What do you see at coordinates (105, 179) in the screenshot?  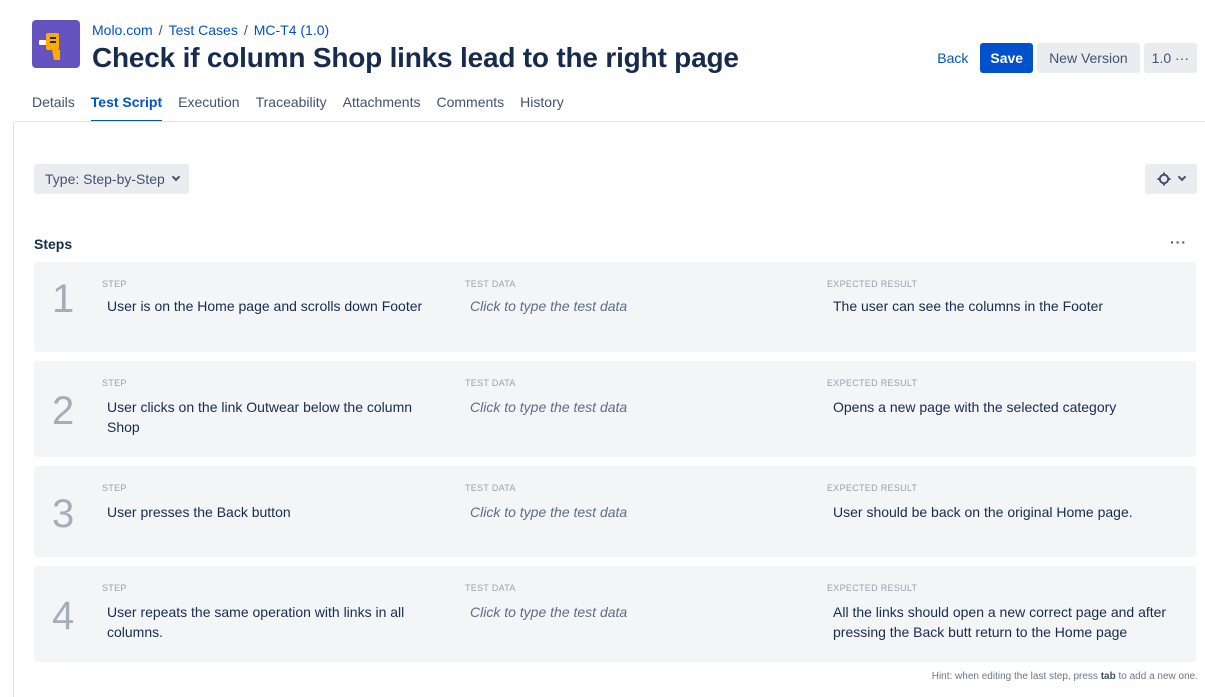 I see `type-select-label: Type: Step-by-Step` at bounding box center [105, 179].